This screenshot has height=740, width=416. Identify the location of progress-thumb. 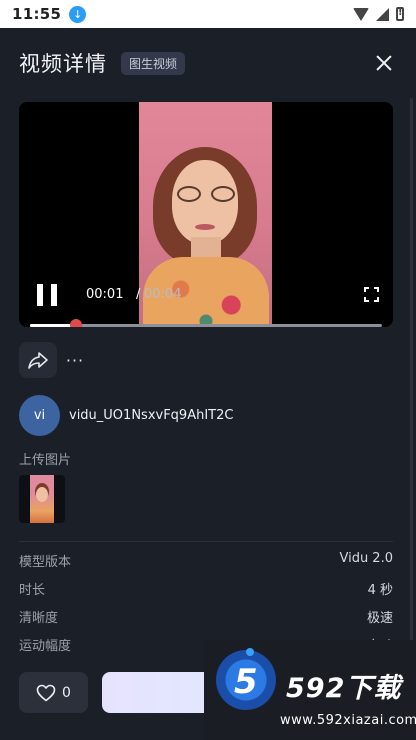
(75, 323).